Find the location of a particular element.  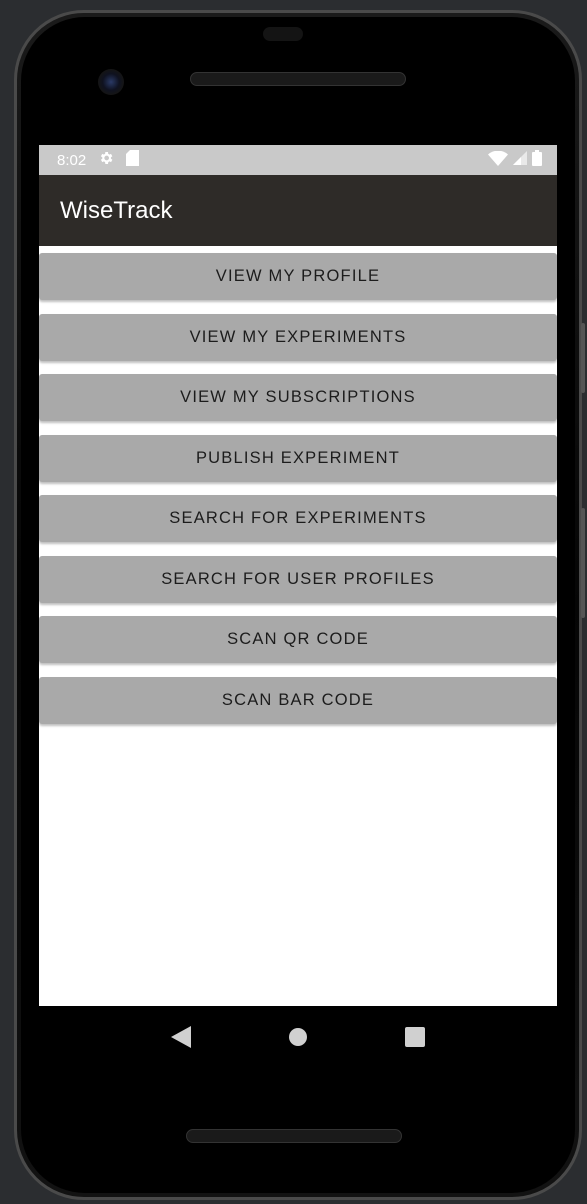

wifi-icon is located at coordinates (498, 160).